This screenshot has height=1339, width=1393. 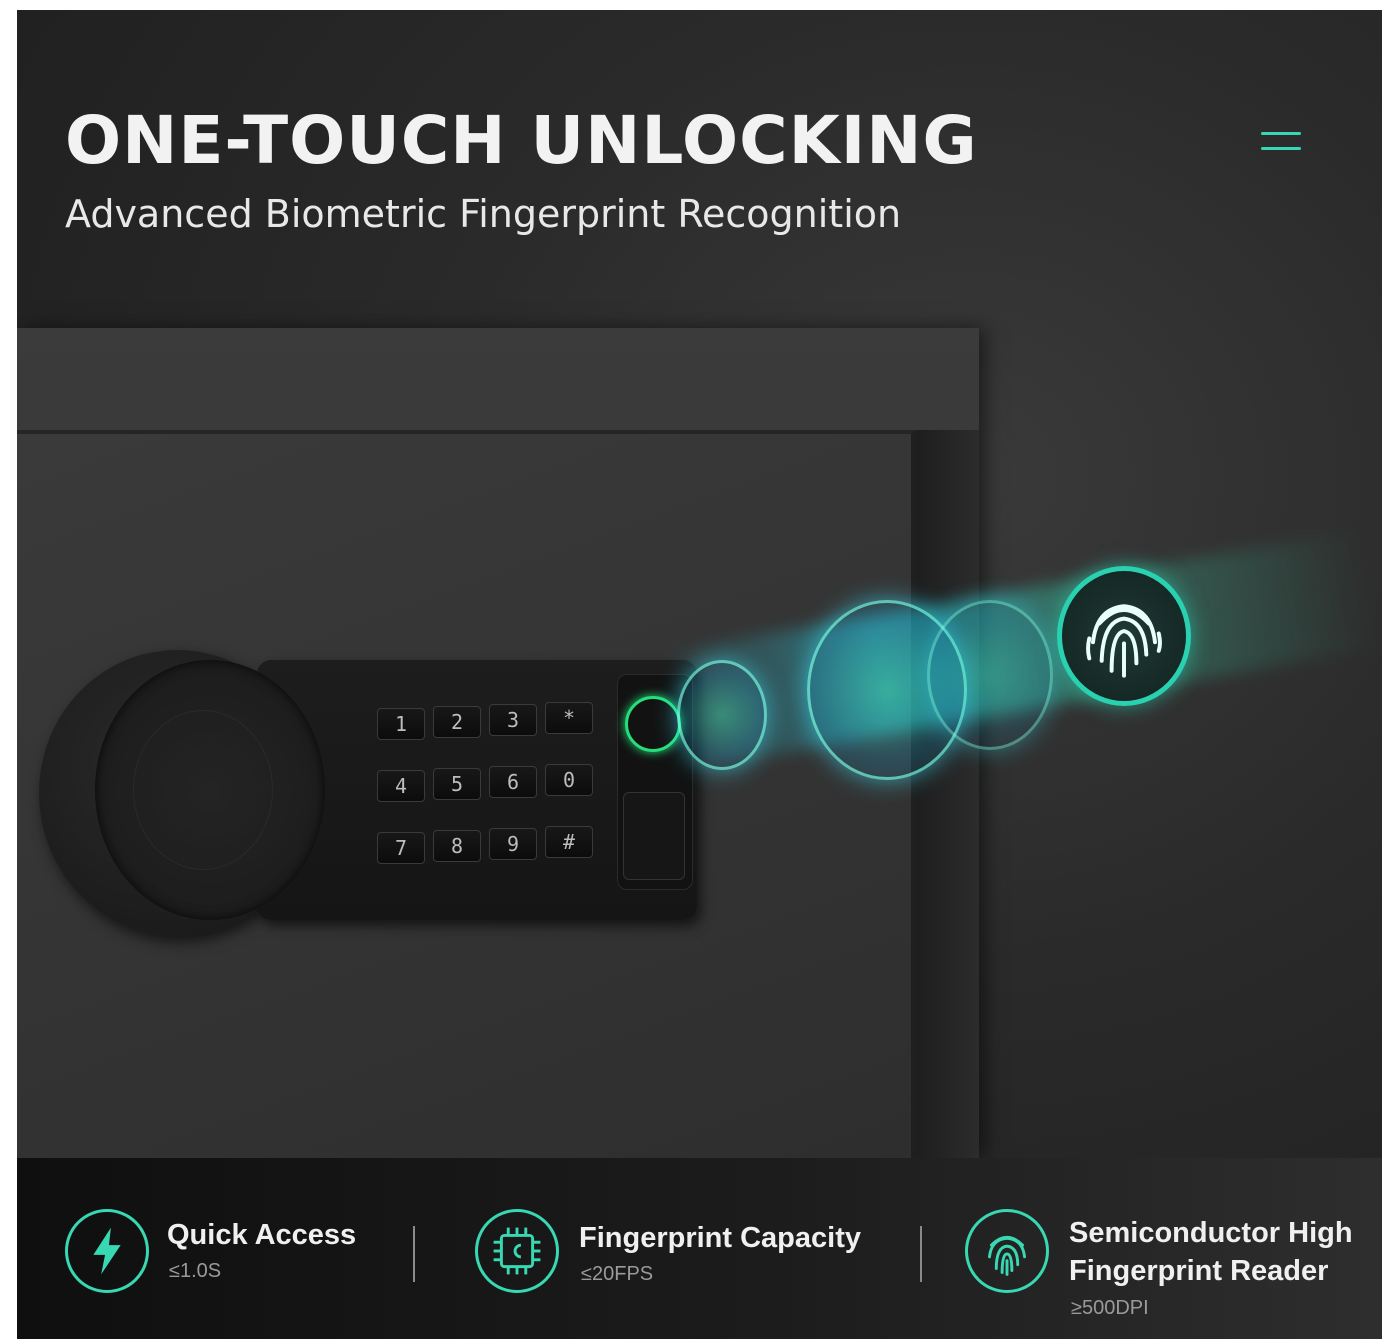 I want to click on keypad-key: 0, so click(x=569, y=780).